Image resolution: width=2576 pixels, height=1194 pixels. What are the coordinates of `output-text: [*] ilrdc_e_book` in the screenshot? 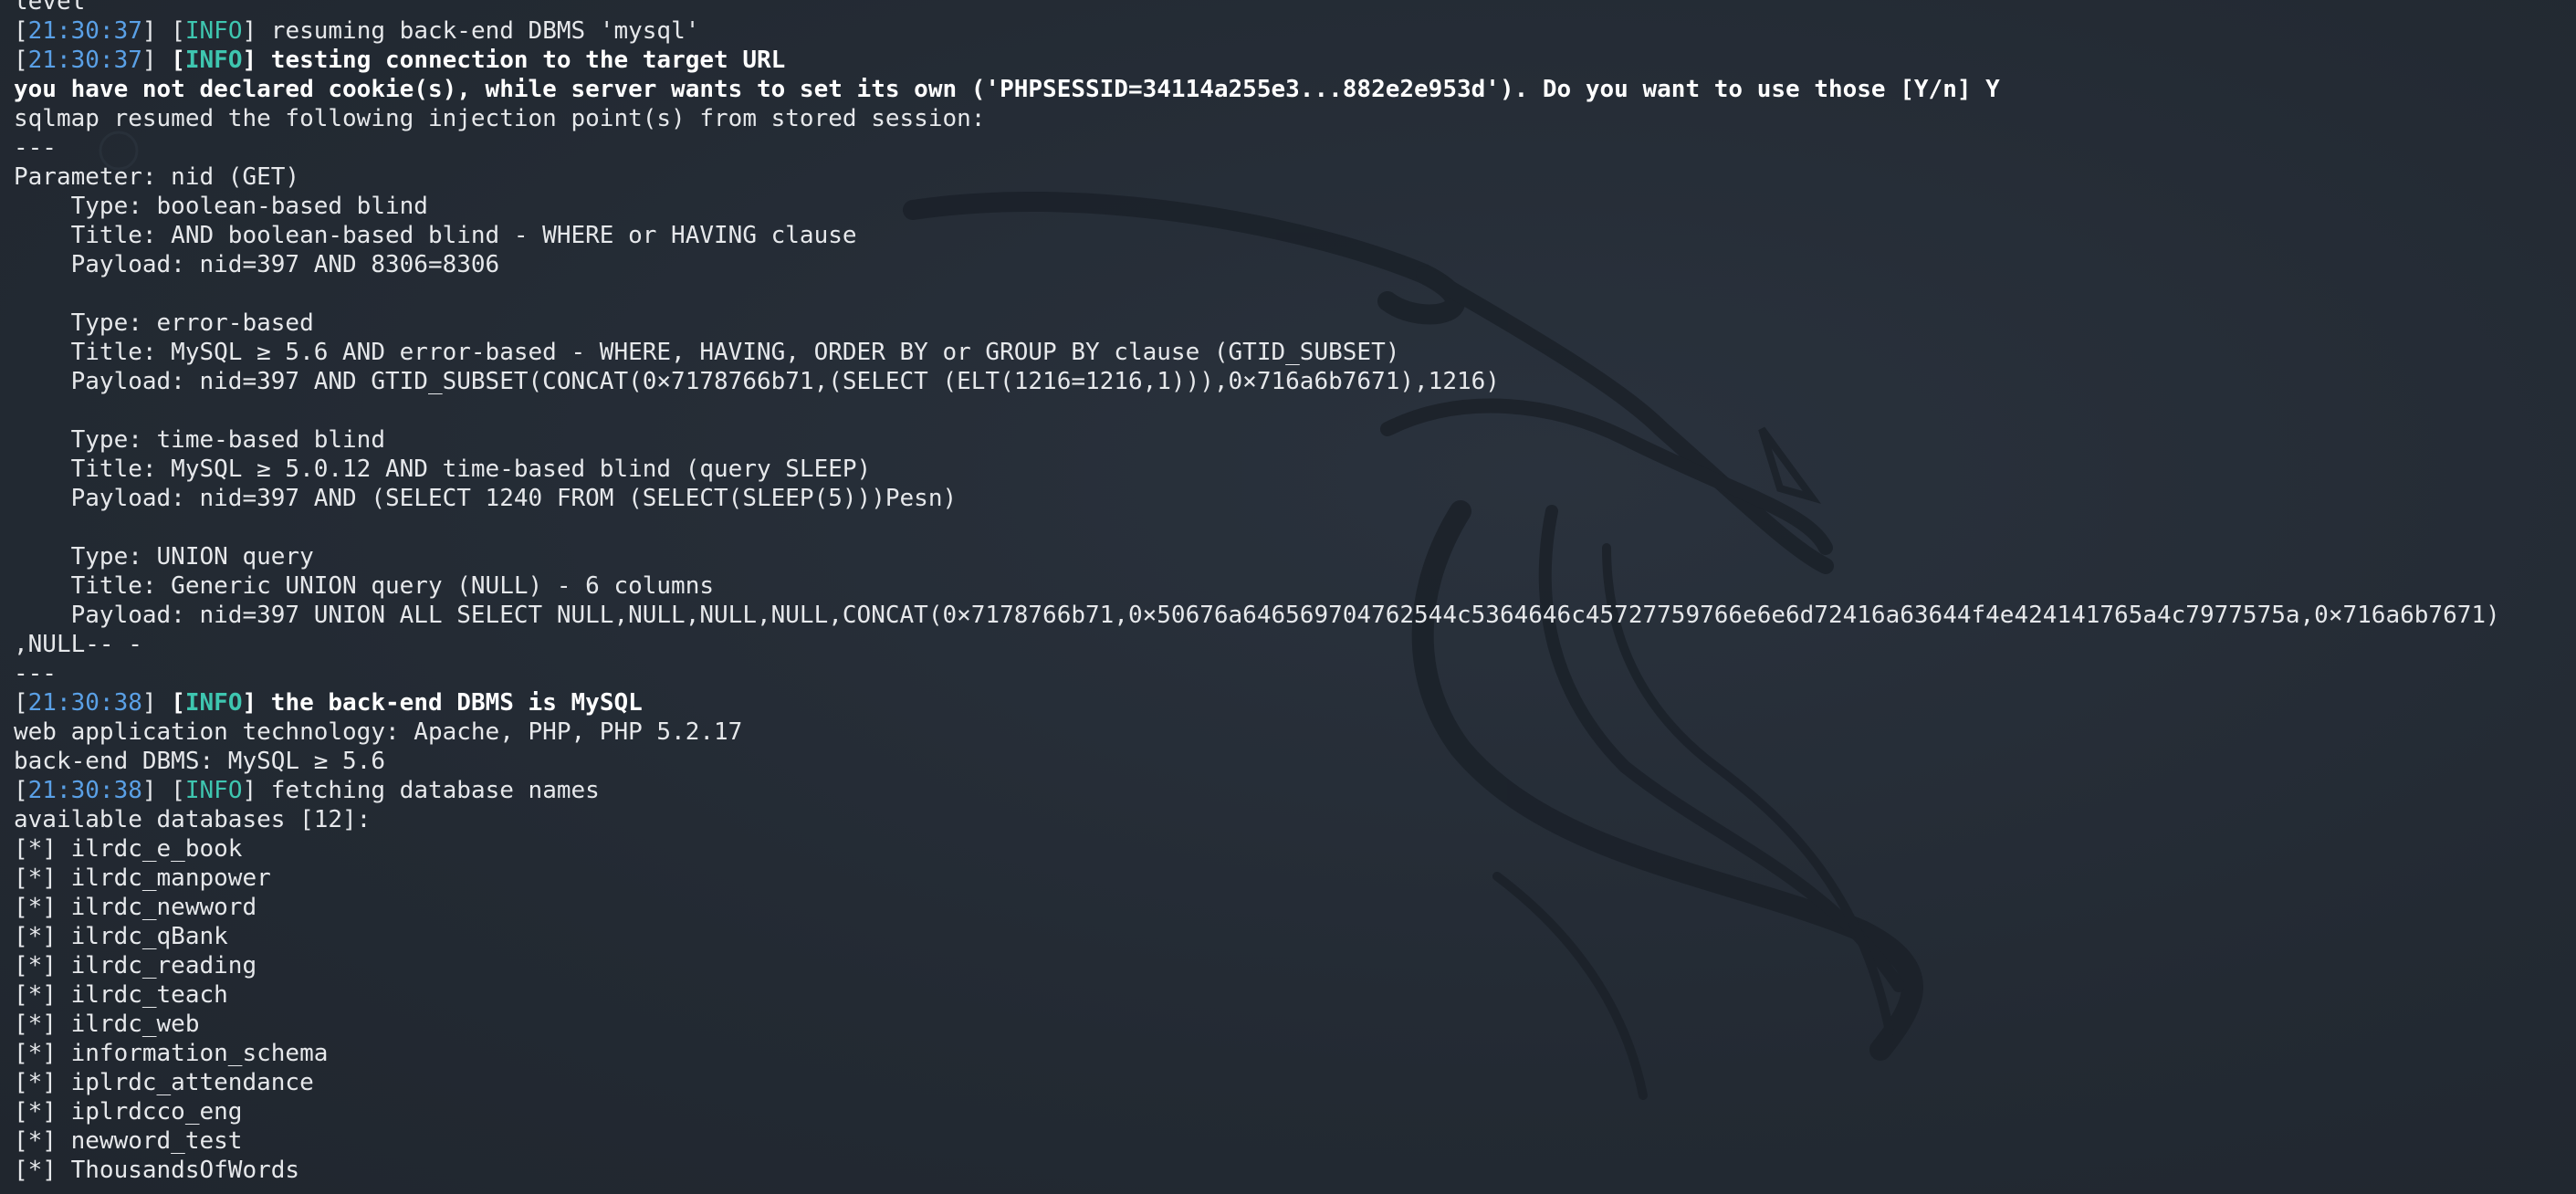 It's located at (129, 849).